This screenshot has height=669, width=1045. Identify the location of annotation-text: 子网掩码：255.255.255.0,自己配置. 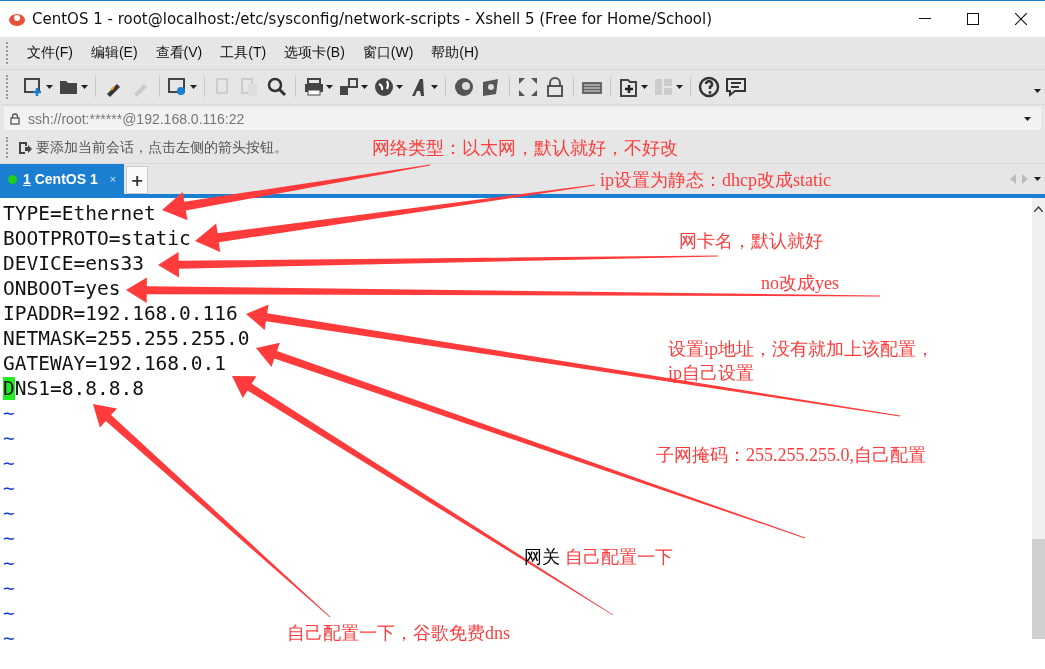
(791, 455).